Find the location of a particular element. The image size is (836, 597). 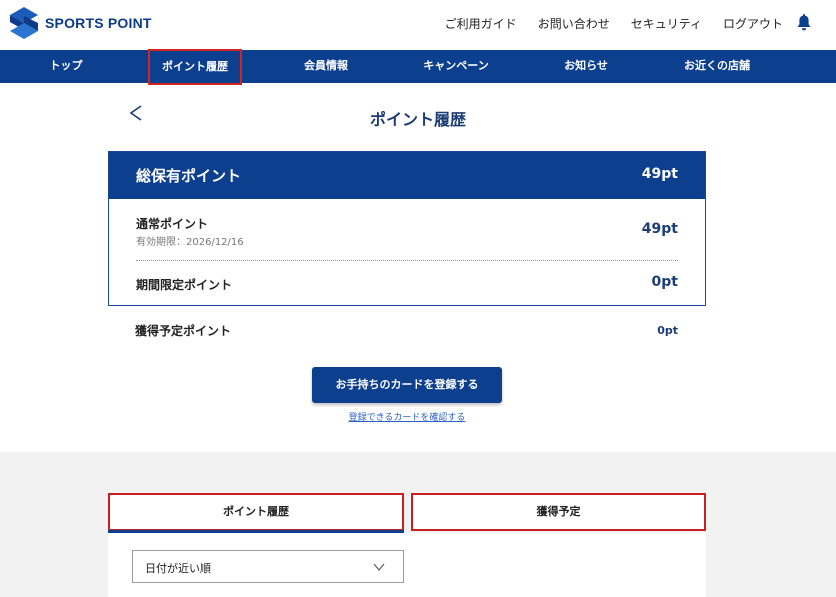

logout-link: ログアウト is located at coordinates (753, 23).